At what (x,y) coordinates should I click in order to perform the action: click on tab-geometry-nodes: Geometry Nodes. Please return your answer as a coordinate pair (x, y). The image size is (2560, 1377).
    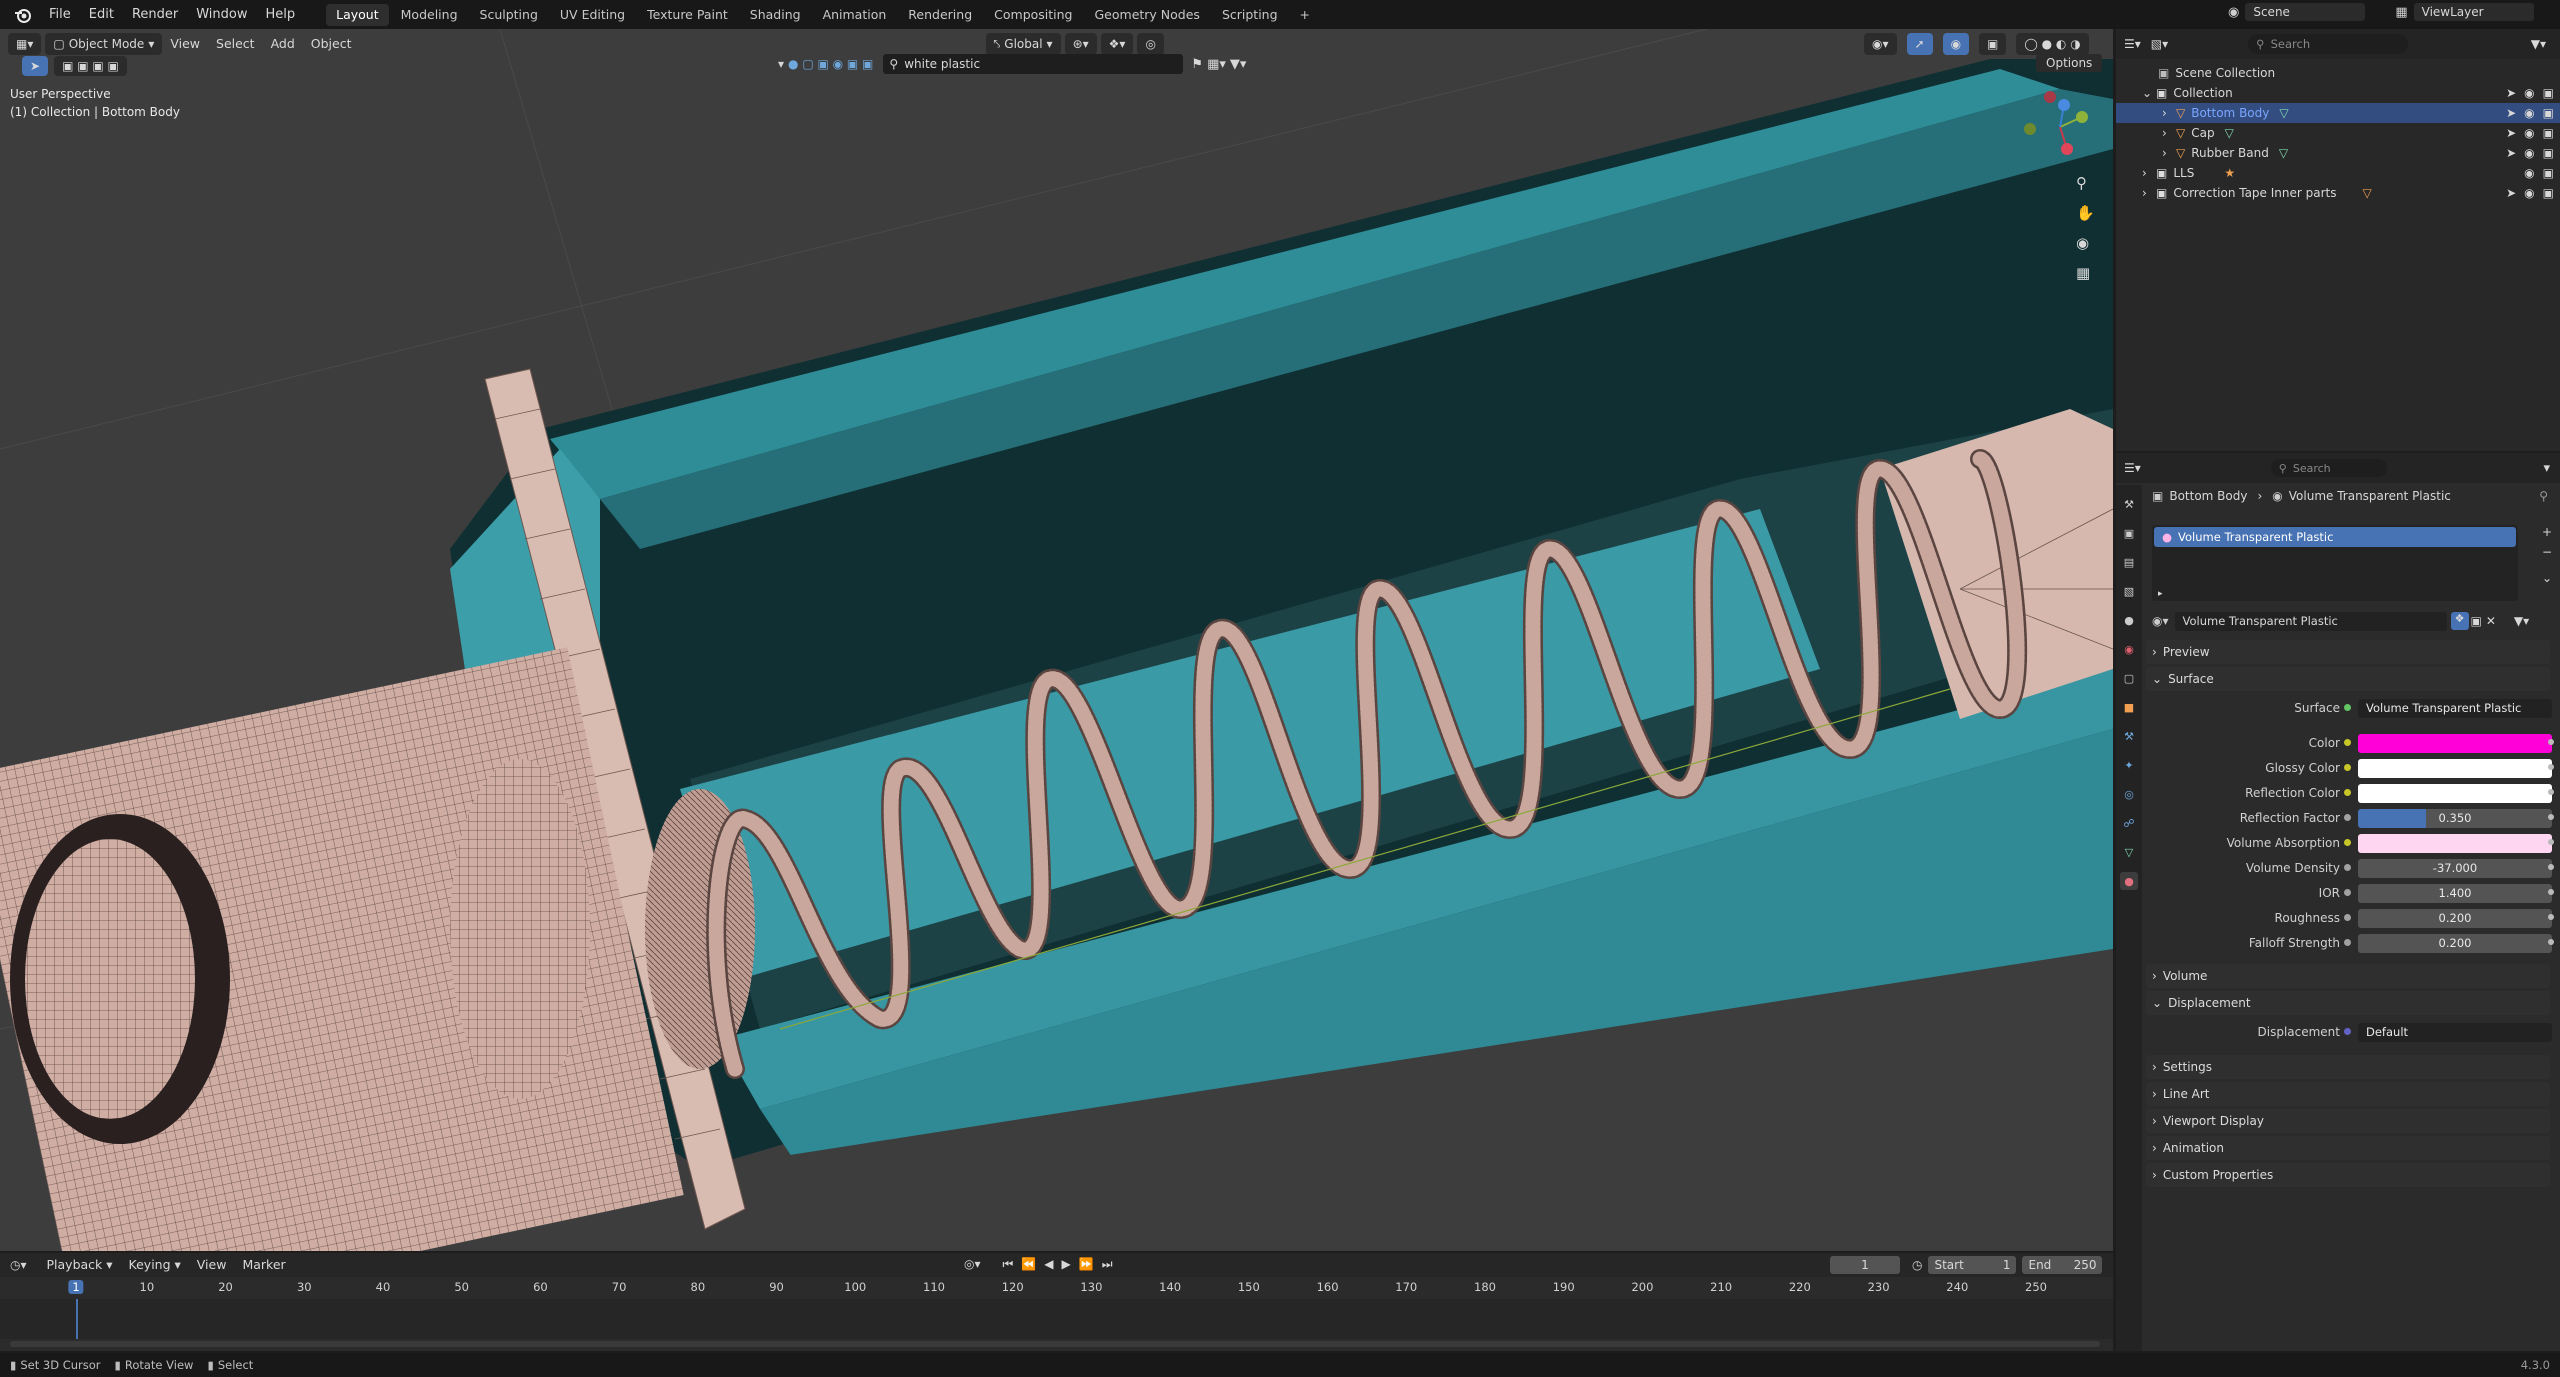
    Looking at the image, I should click on (1147, 15).